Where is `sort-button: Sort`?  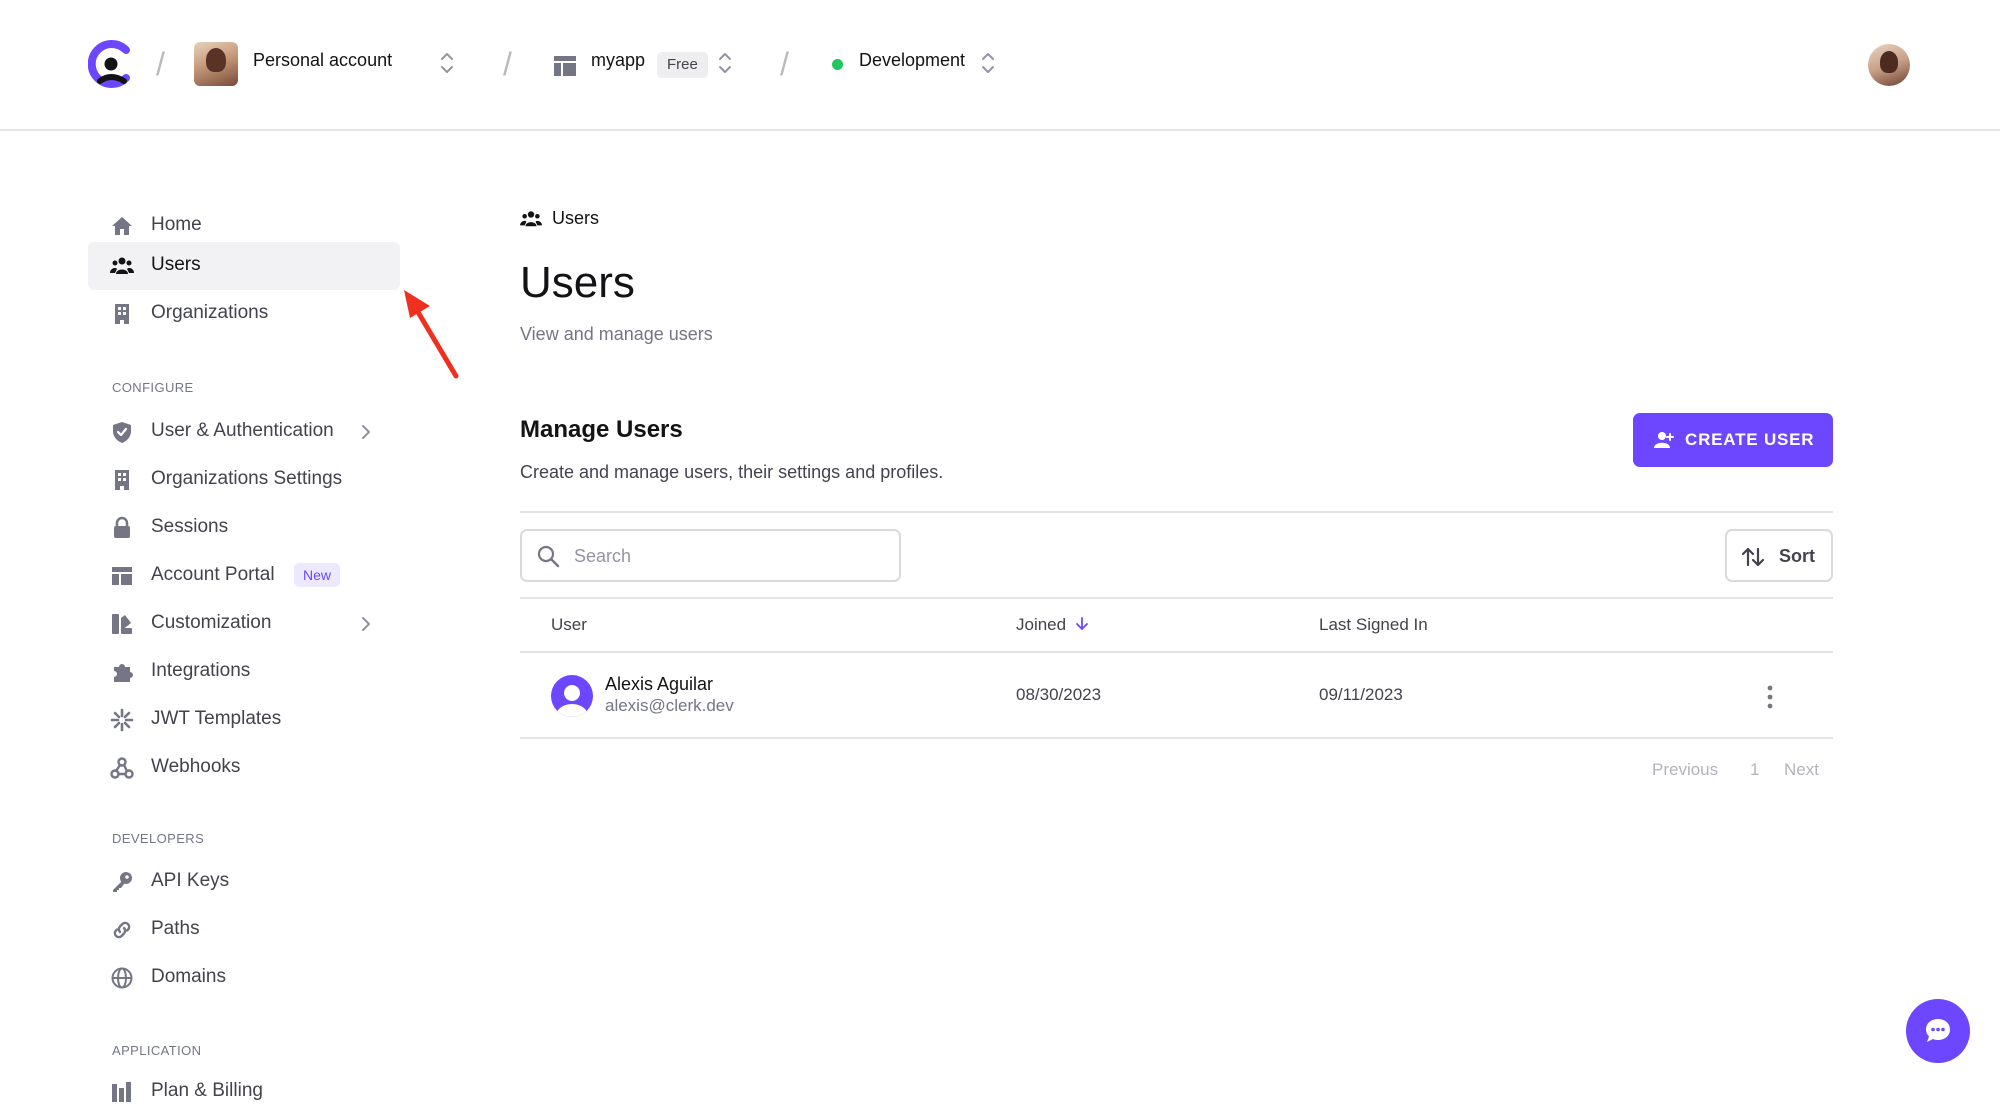 sort-button: Sort is located at coordinates (1779, 555).